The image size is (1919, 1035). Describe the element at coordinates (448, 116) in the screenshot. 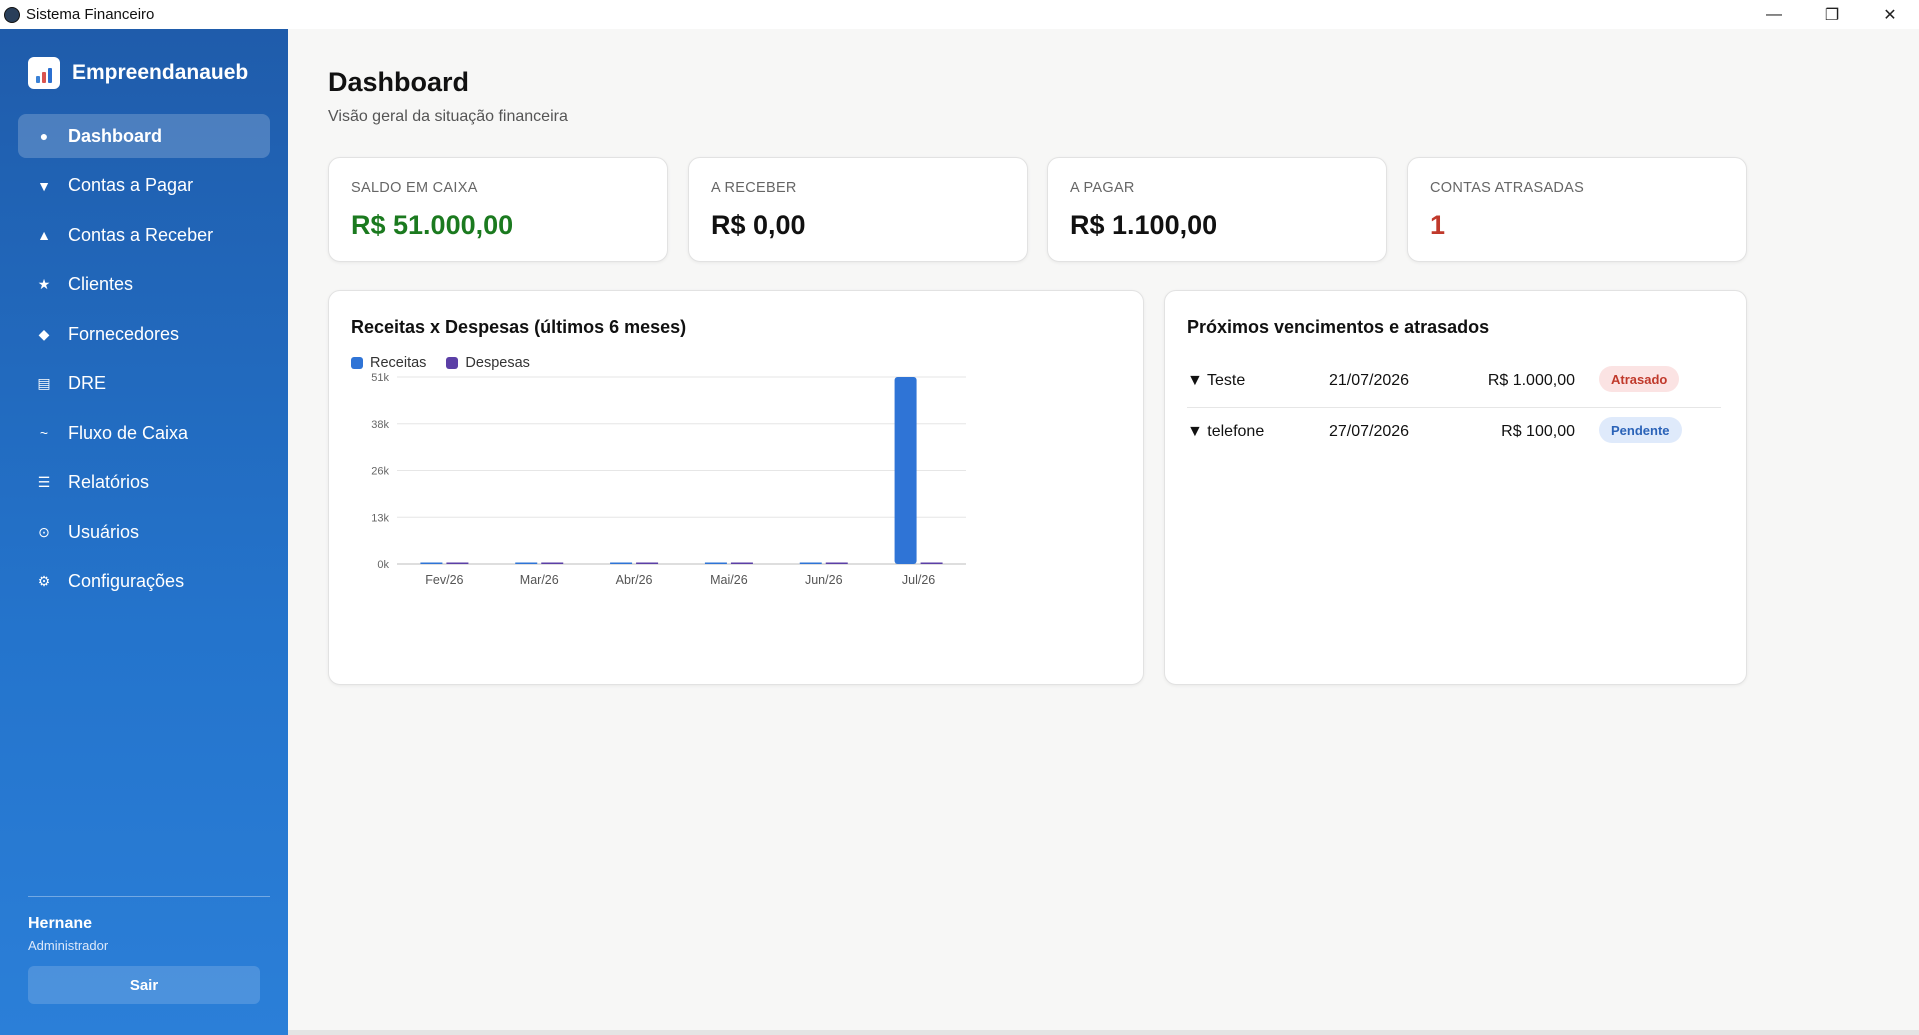

I see `page-subtitle: Visão geral da situação financeira` at that location.